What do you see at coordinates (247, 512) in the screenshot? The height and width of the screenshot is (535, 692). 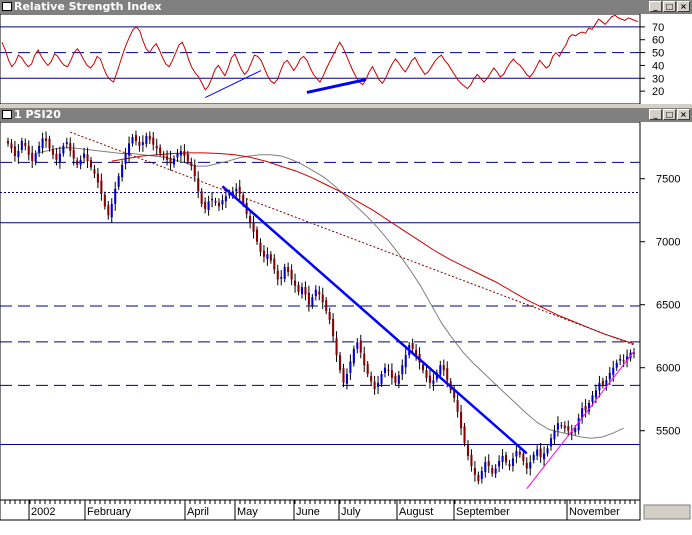 I see `x-axis-label: May` at bounding box center [247, 512].